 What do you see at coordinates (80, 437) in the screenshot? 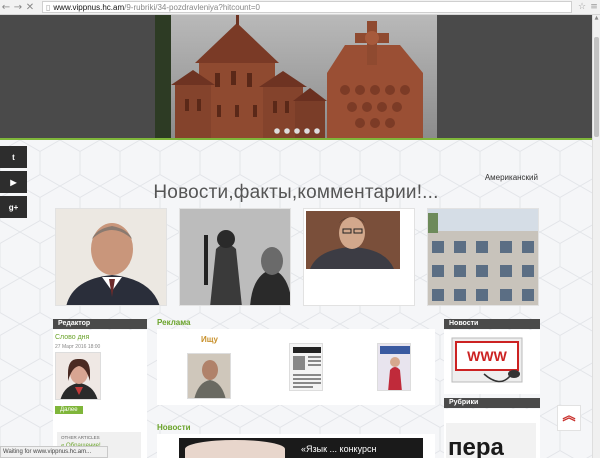
I see `other-articles-label: OTHER ARTICLES` at bounding box center [80, 437].